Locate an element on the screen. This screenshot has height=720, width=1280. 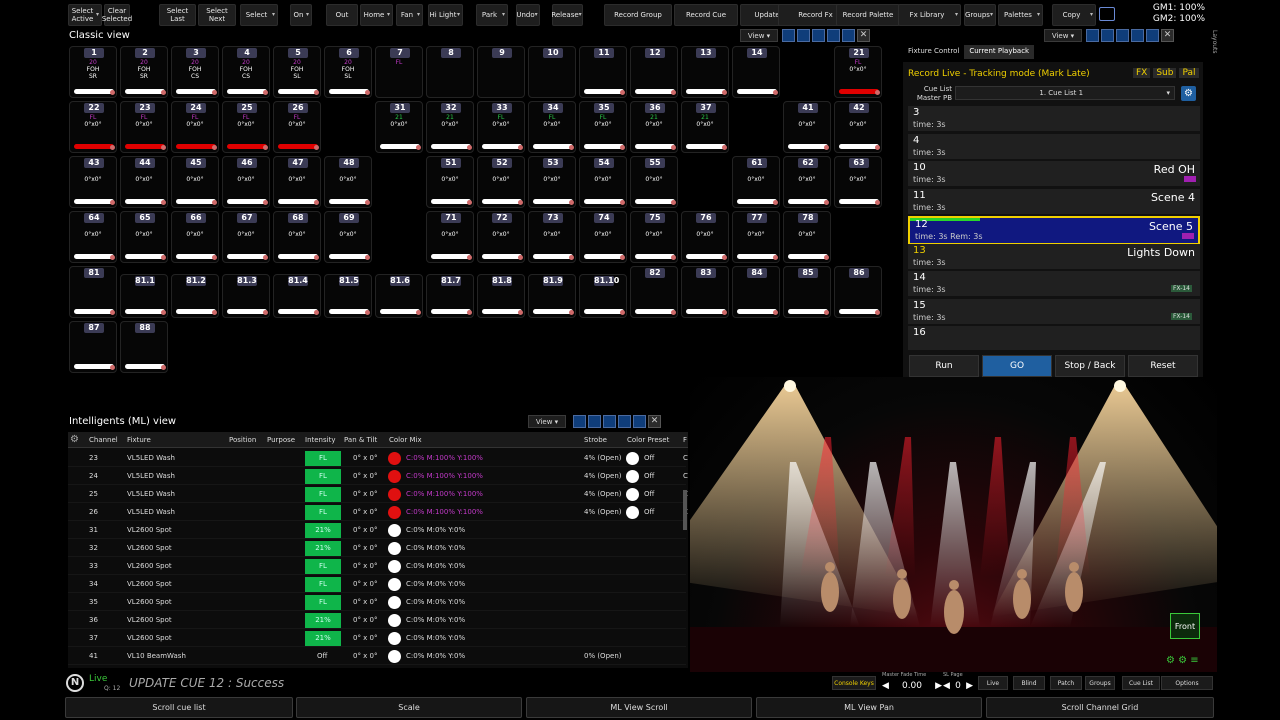
reset-button: Reset is located at coordinates (1163, 366).